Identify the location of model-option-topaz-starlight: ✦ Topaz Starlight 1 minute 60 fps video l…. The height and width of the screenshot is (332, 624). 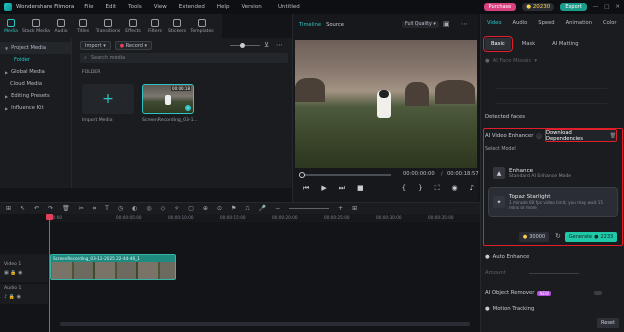
(553, 202).